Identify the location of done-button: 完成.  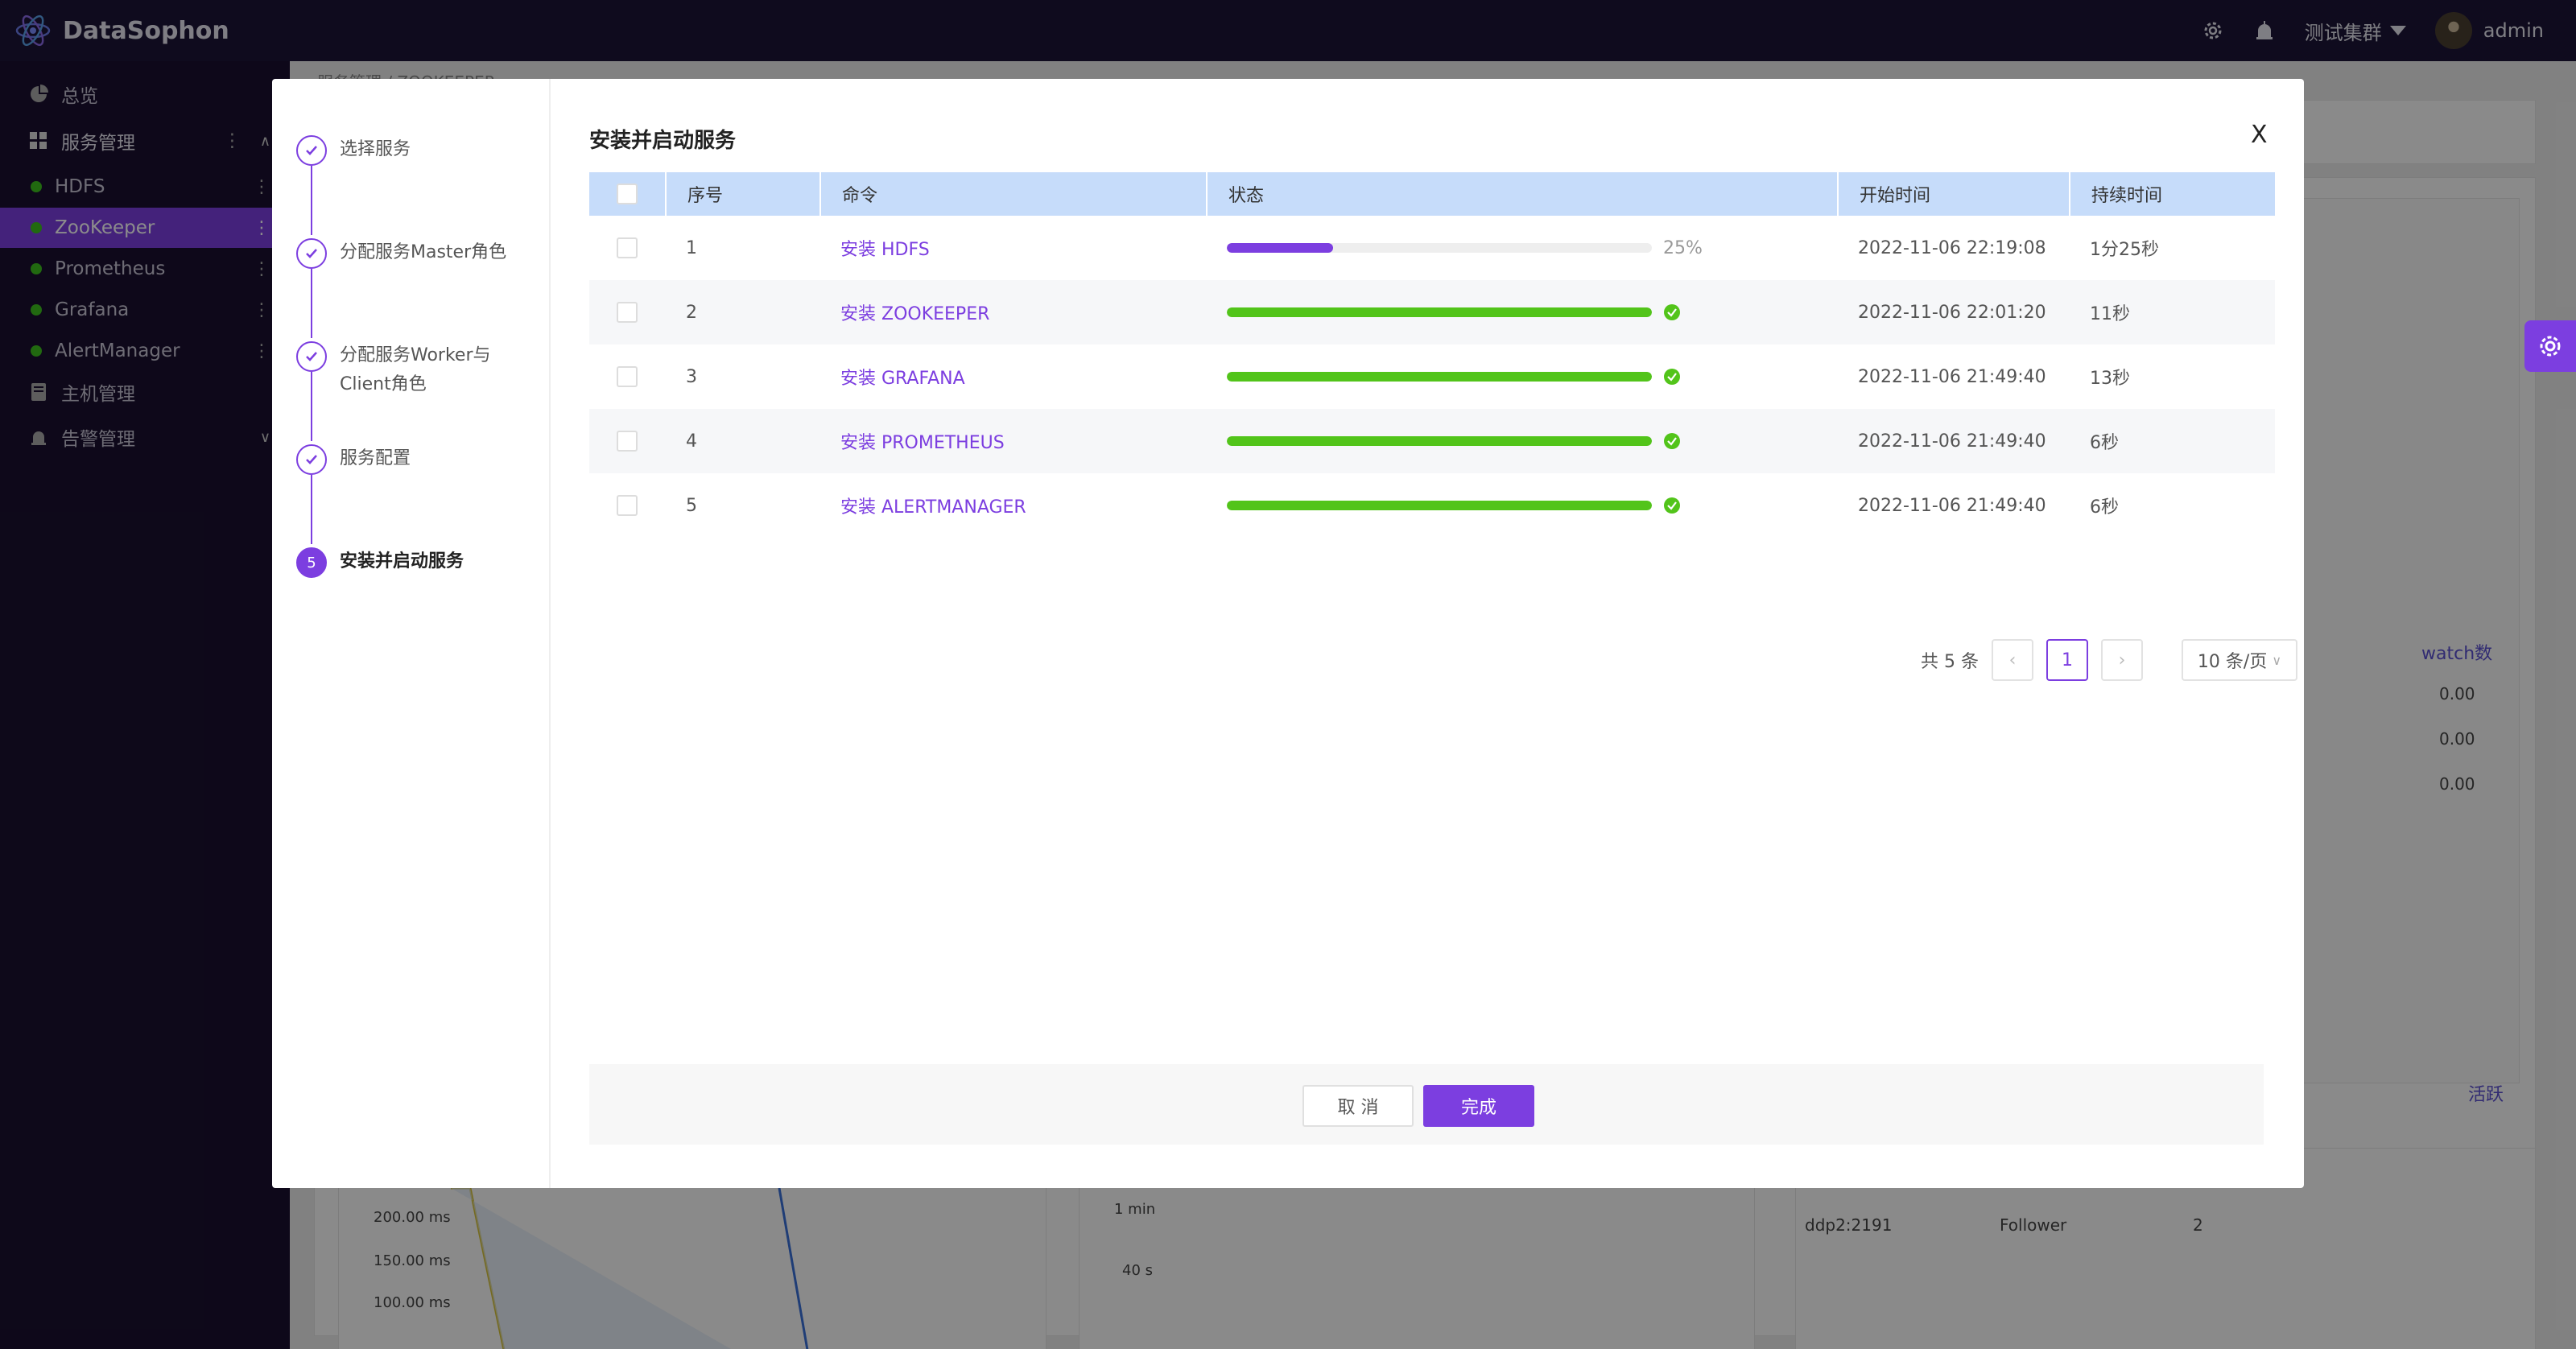
(1478, 1106).